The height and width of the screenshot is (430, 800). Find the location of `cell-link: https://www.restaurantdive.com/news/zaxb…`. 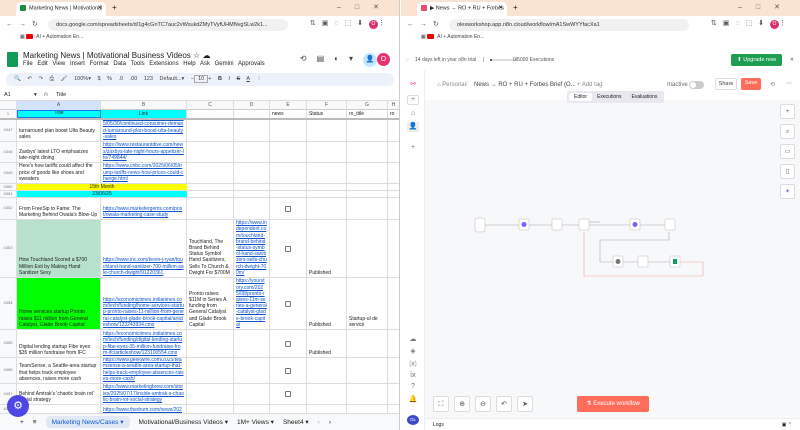

cell-link: https://www.restaurantdive.com/news/zaxb… is located at coordinates (144, 152).